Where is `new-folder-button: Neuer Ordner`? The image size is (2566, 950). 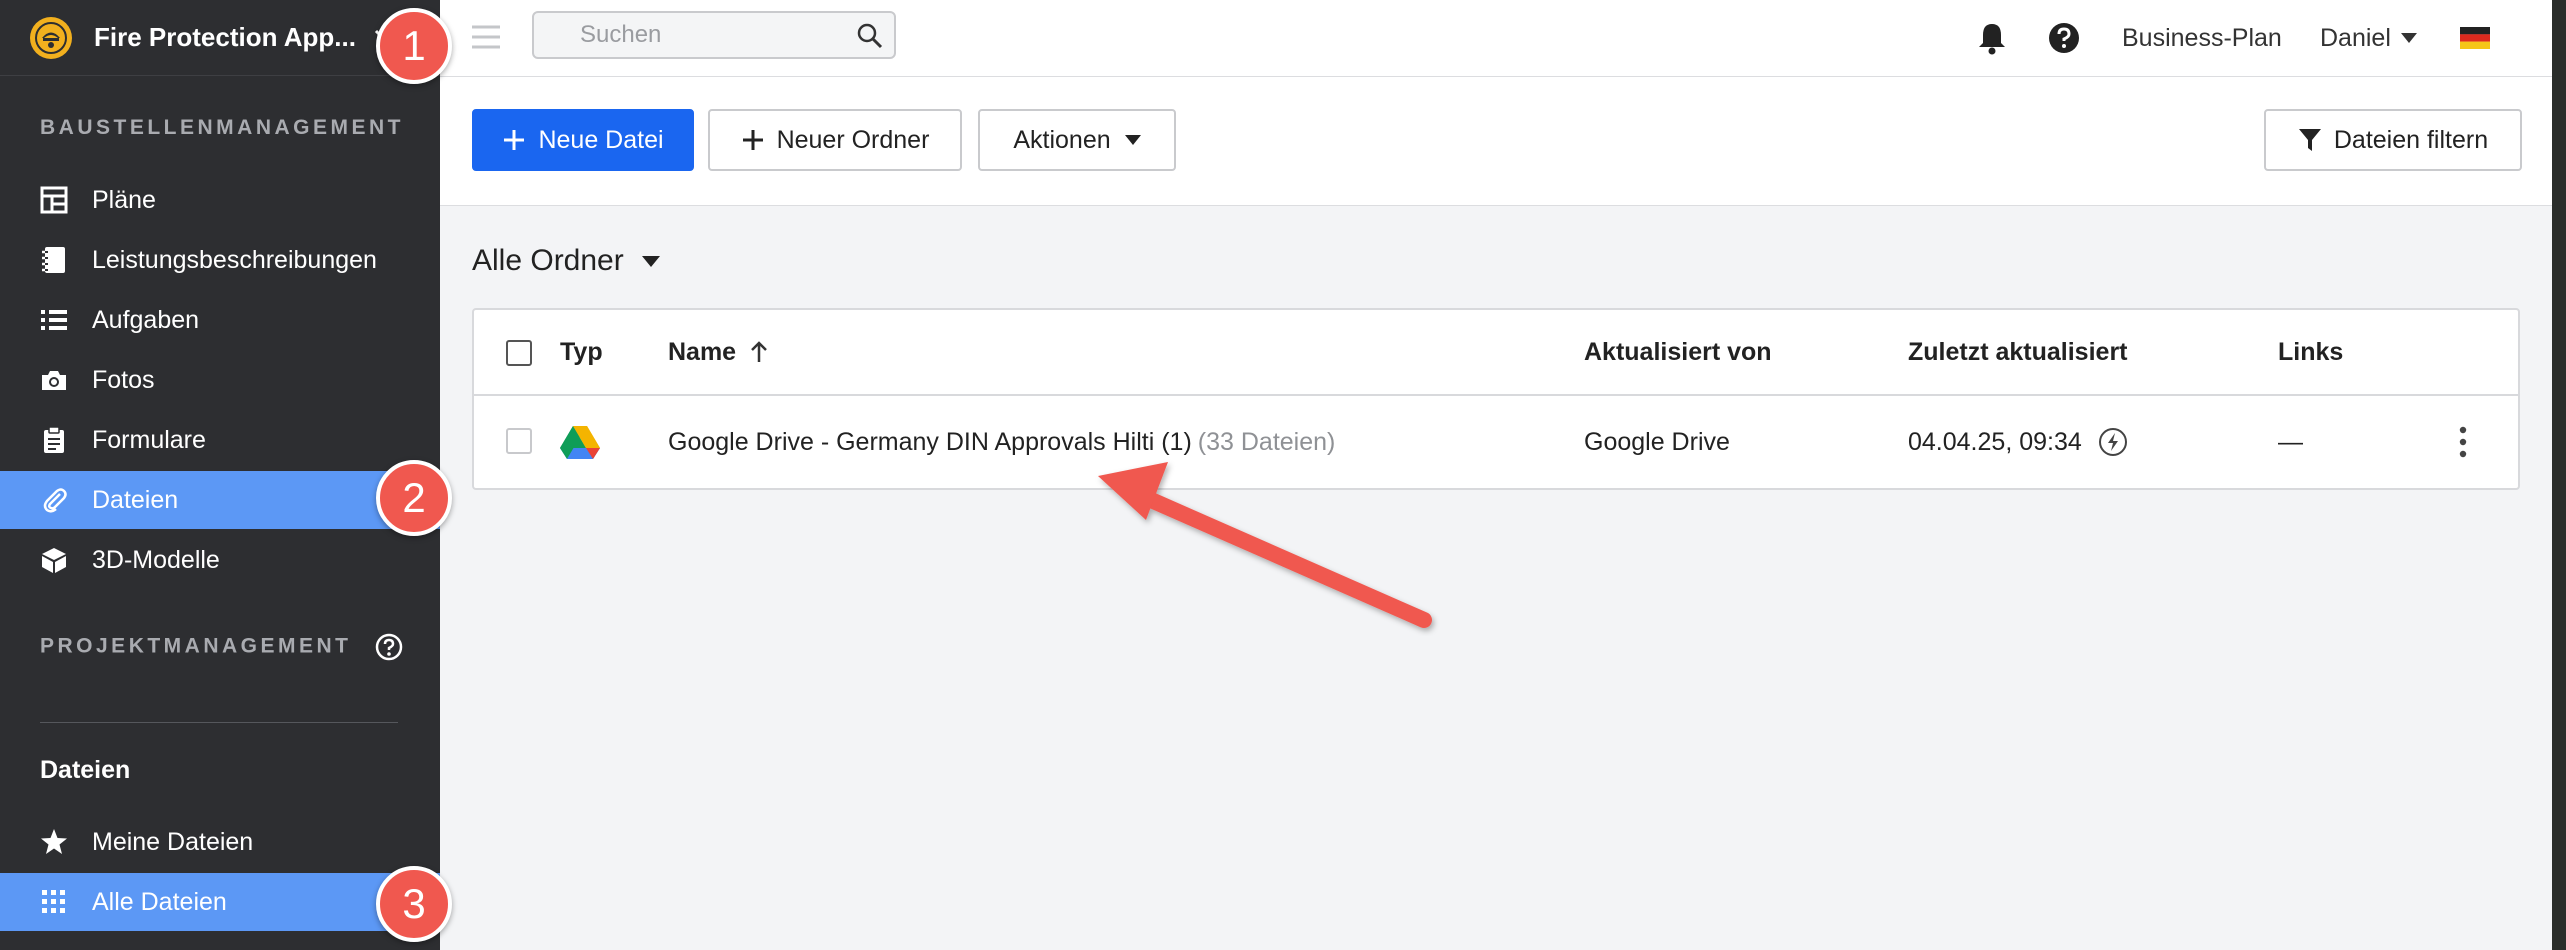
new-folder-button: Neuer Ordner is located at coordinates (835, 140).